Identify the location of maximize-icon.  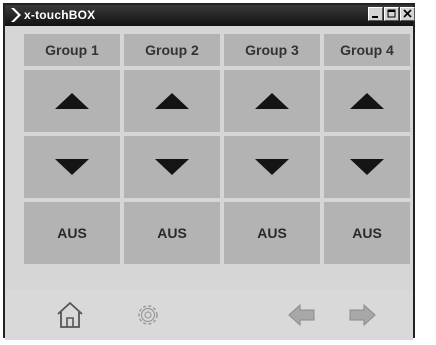
(391, 13).